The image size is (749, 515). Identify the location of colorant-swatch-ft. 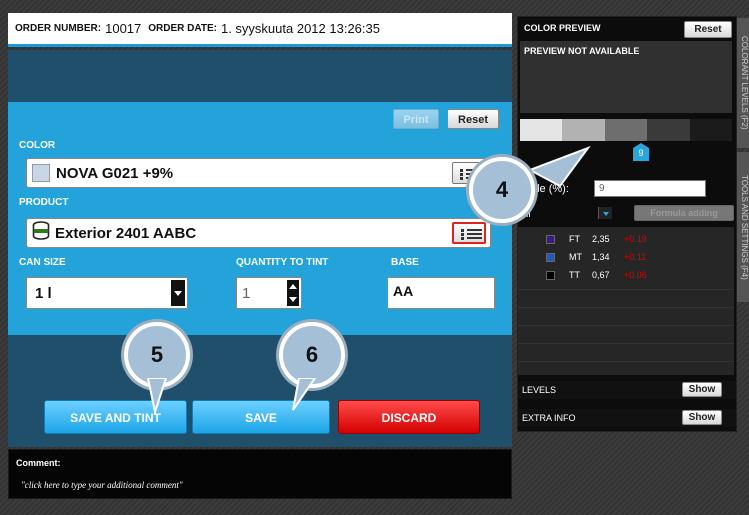
(550, 239).